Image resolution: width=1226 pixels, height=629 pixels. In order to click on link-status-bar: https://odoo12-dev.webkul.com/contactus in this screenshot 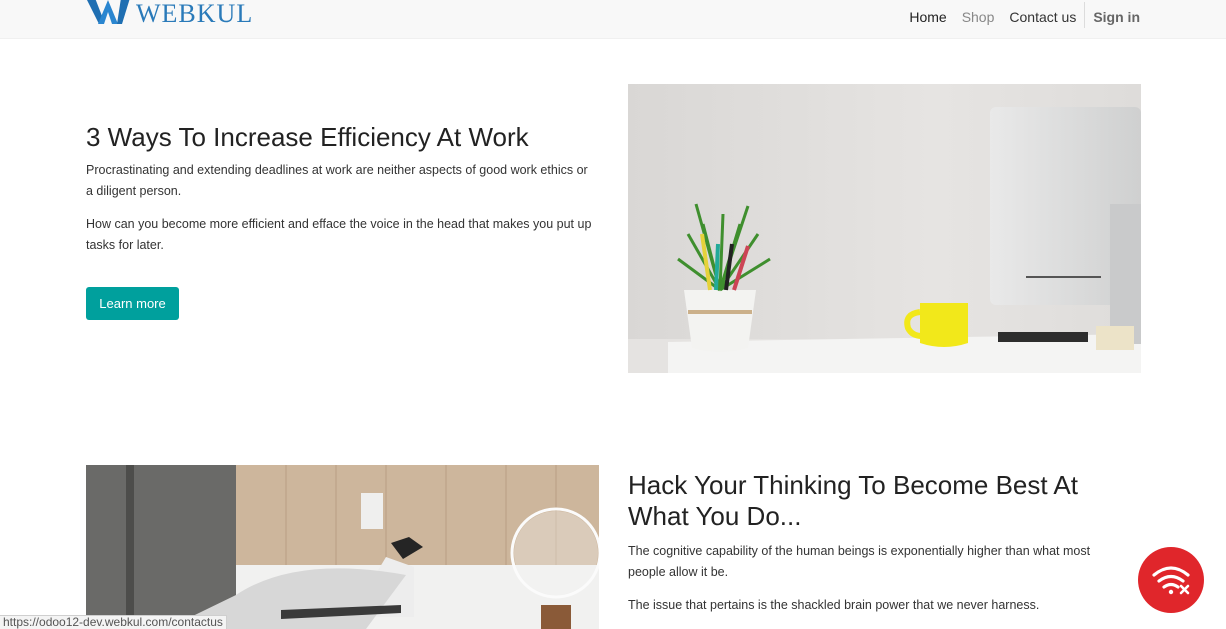, I will do `click(113, 622)`.